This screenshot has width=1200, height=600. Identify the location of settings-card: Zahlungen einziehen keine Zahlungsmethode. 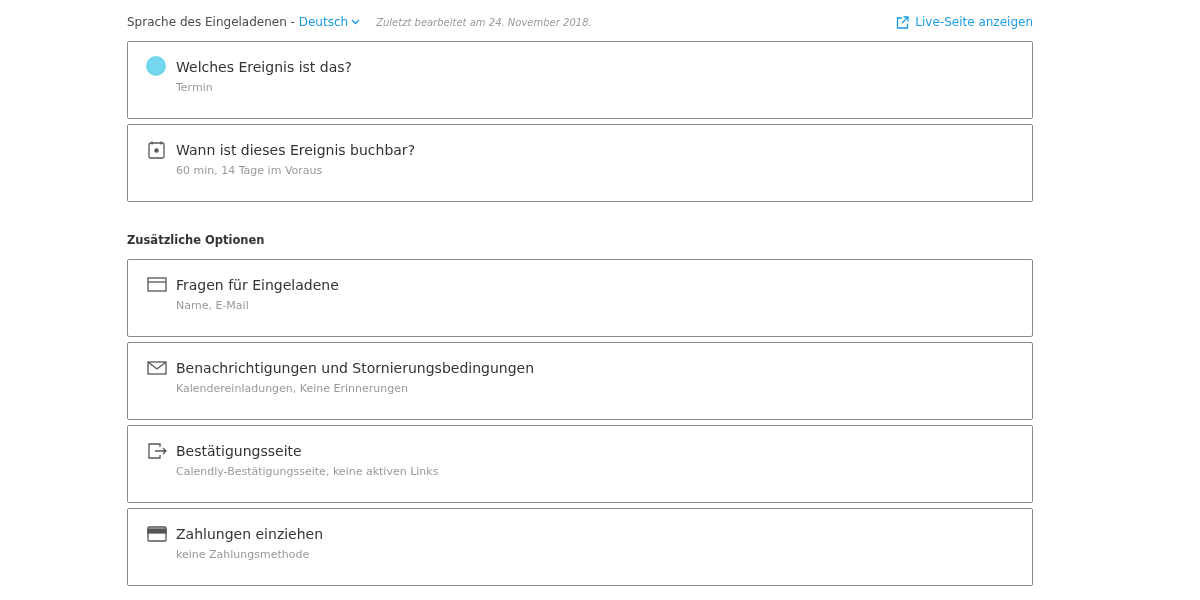
(580, 547).